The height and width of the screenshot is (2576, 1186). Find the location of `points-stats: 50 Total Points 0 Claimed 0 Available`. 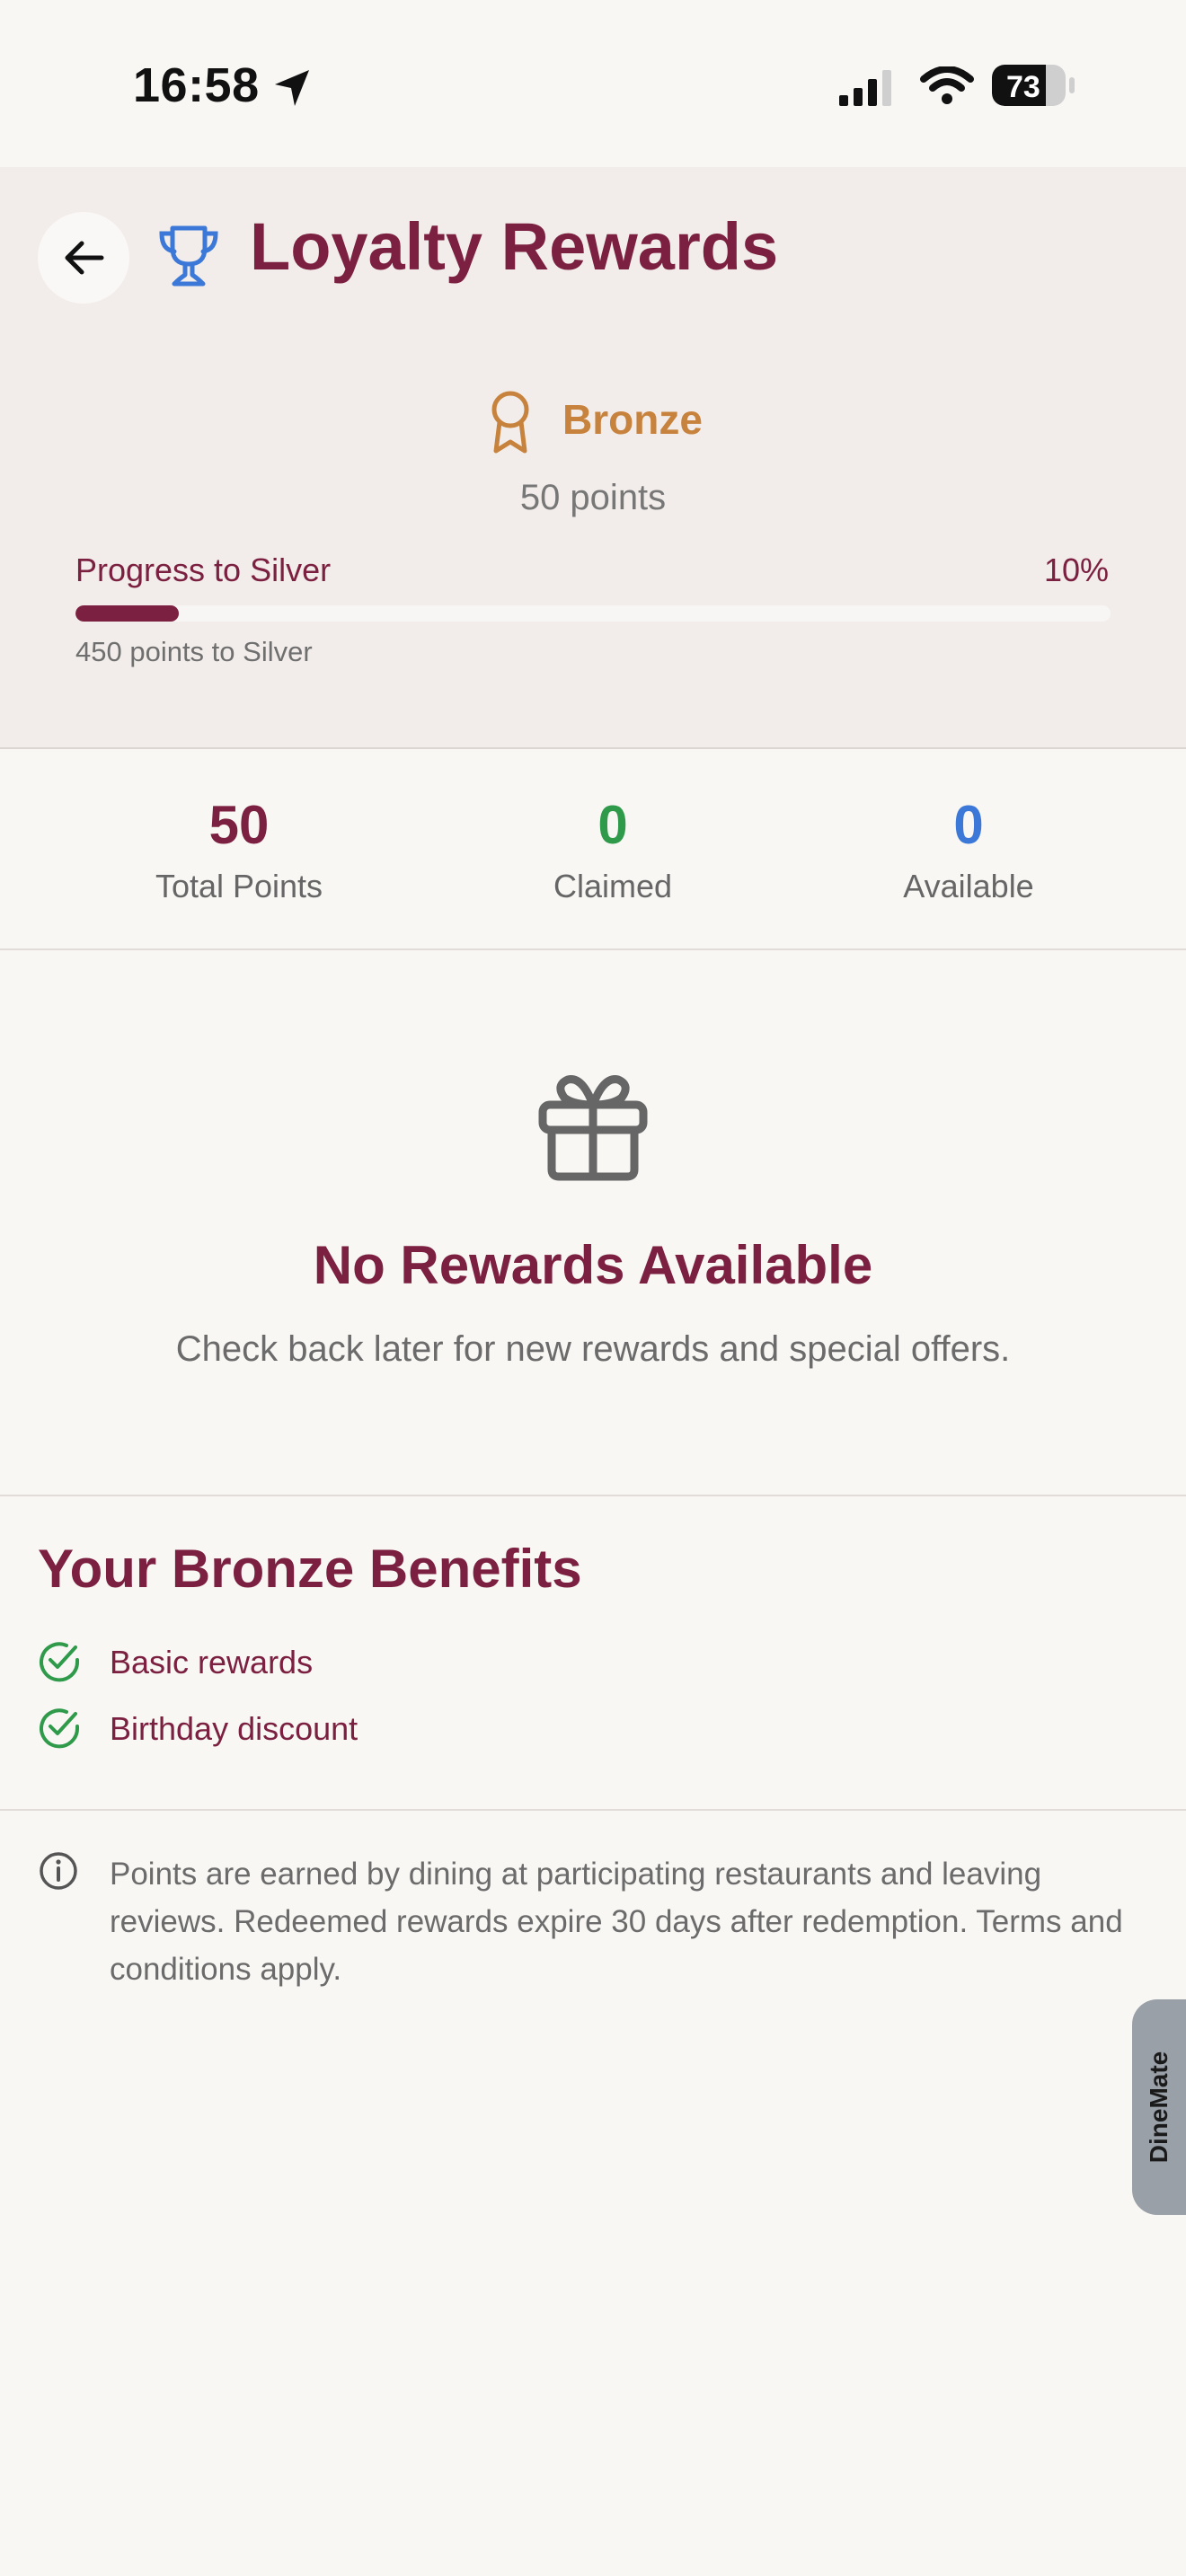

points-stats: 50 Total Points 0 Claimed 0 Available is located at coordinates (593, 849).